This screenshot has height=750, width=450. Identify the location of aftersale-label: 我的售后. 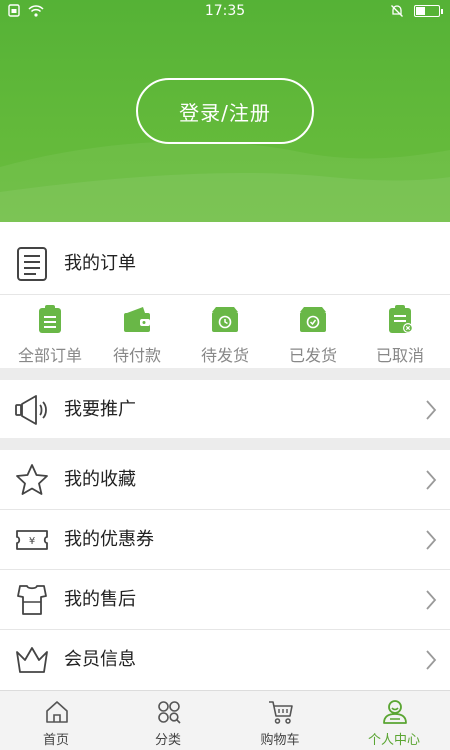
(100, 599).